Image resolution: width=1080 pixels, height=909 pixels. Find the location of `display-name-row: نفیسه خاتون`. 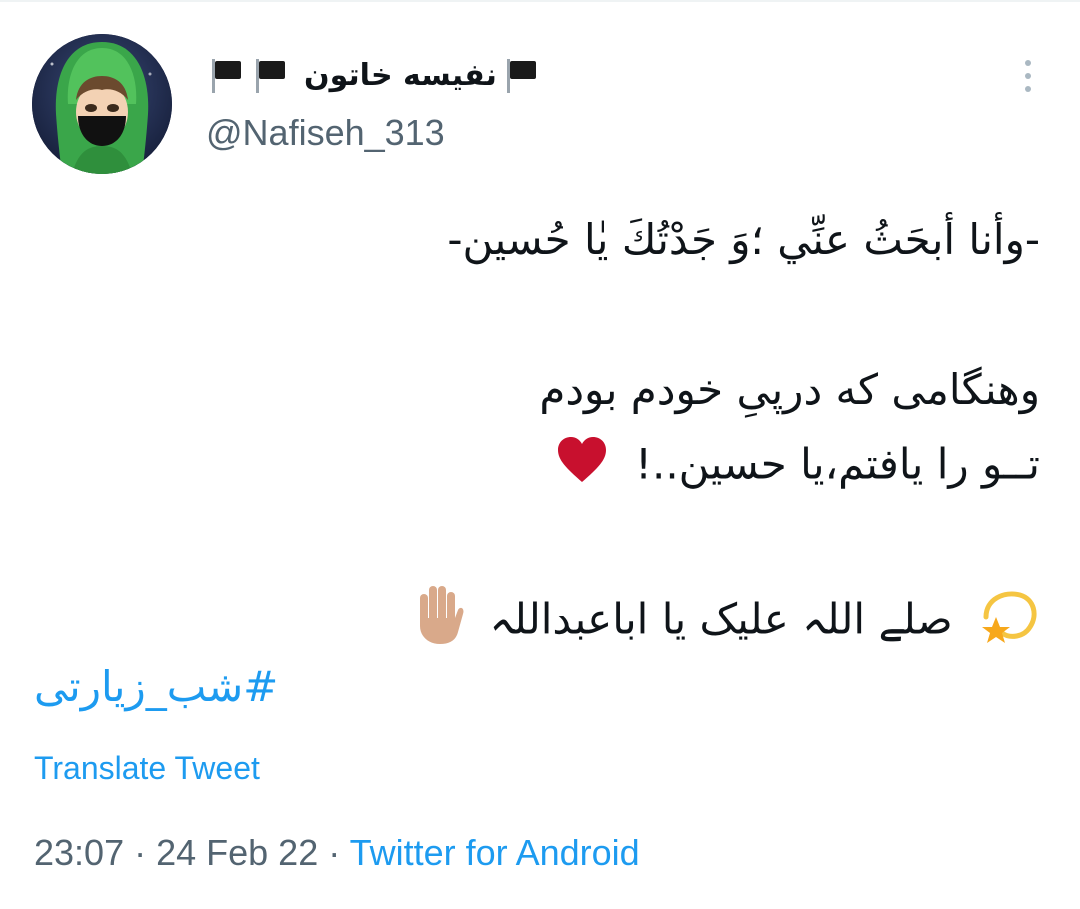

display-name-row: نفیسه خاتون is located at coordinates (373, 75).